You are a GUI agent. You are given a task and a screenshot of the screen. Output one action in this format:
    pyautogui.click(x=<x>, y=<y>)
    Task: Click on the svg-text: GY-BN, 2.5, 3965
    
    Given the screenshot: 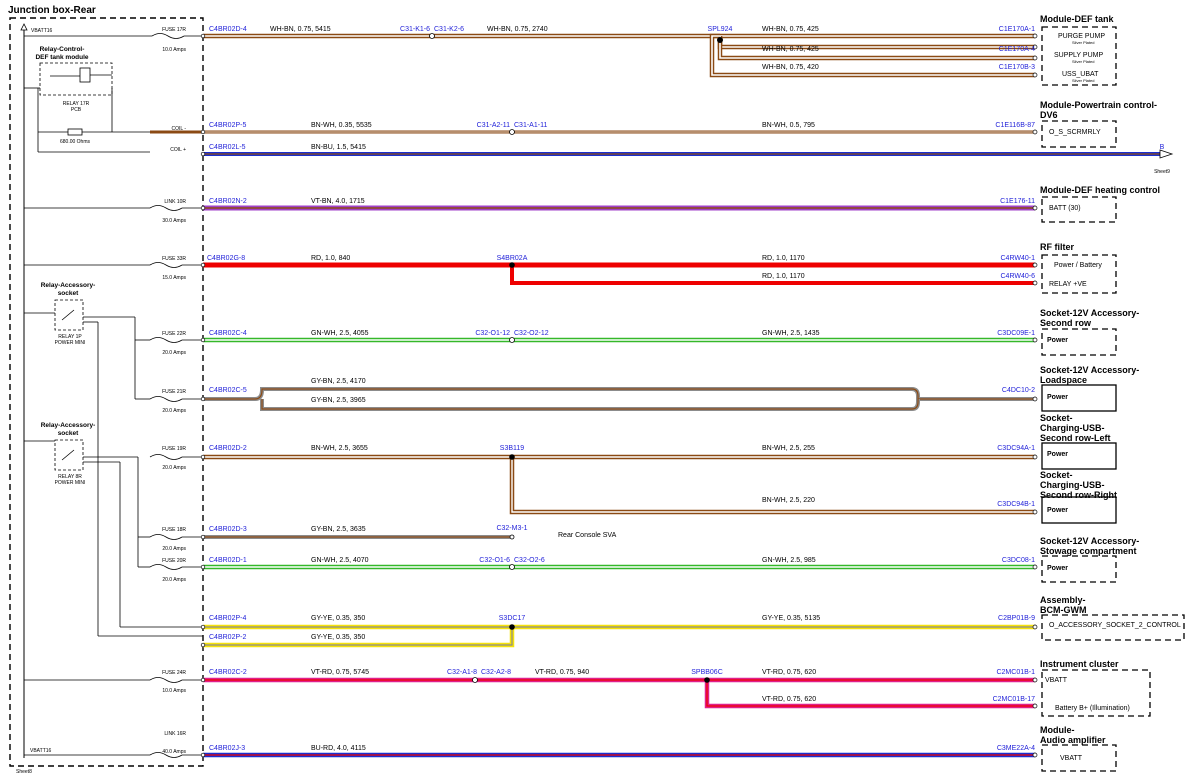 What is the action you would take?
    pyautogui.click(x=338, y=400)
    